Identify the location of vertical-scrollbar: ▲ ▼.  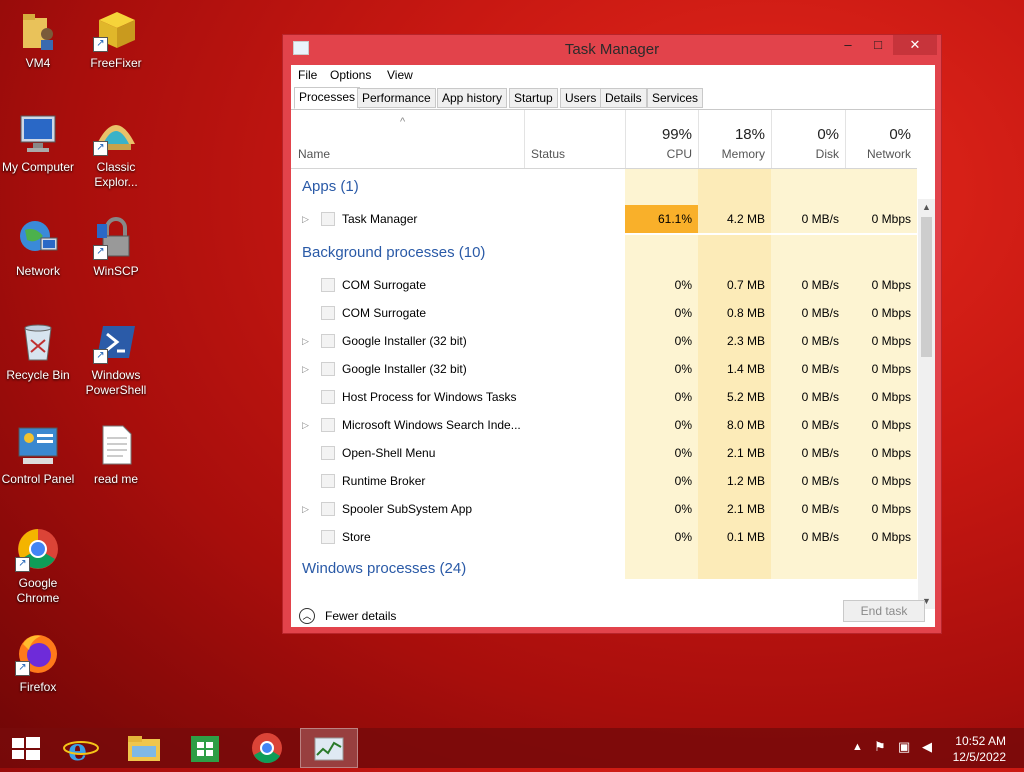
(926, 404).